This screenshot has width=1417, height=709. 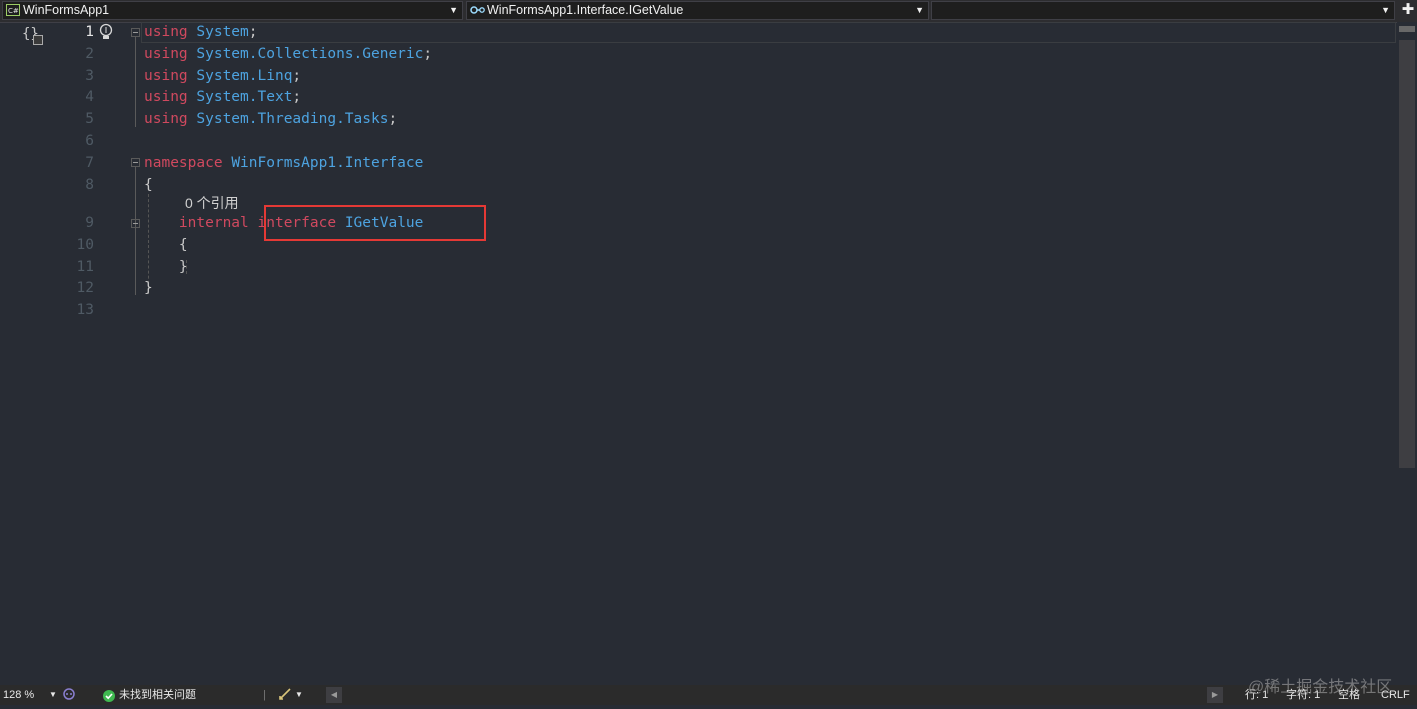 What do you see at coordinates (1407, 254) in the screenshot?
I see `scroll-track` at bounding box center [1407, 254].